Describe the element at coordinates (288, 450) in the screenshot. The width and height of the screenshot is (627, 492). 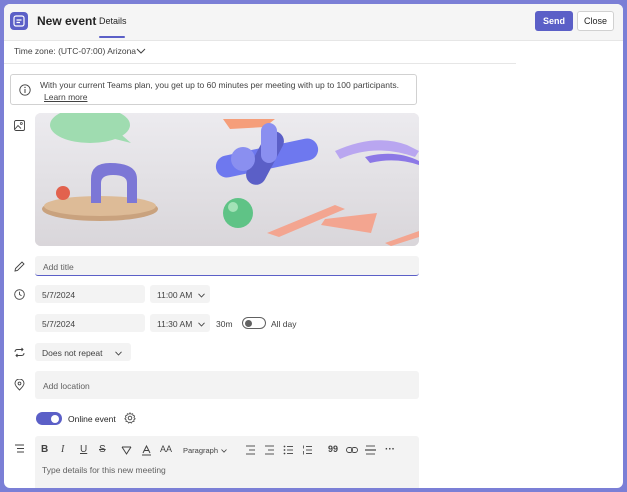
I see `bullet-list-icon` at that location.